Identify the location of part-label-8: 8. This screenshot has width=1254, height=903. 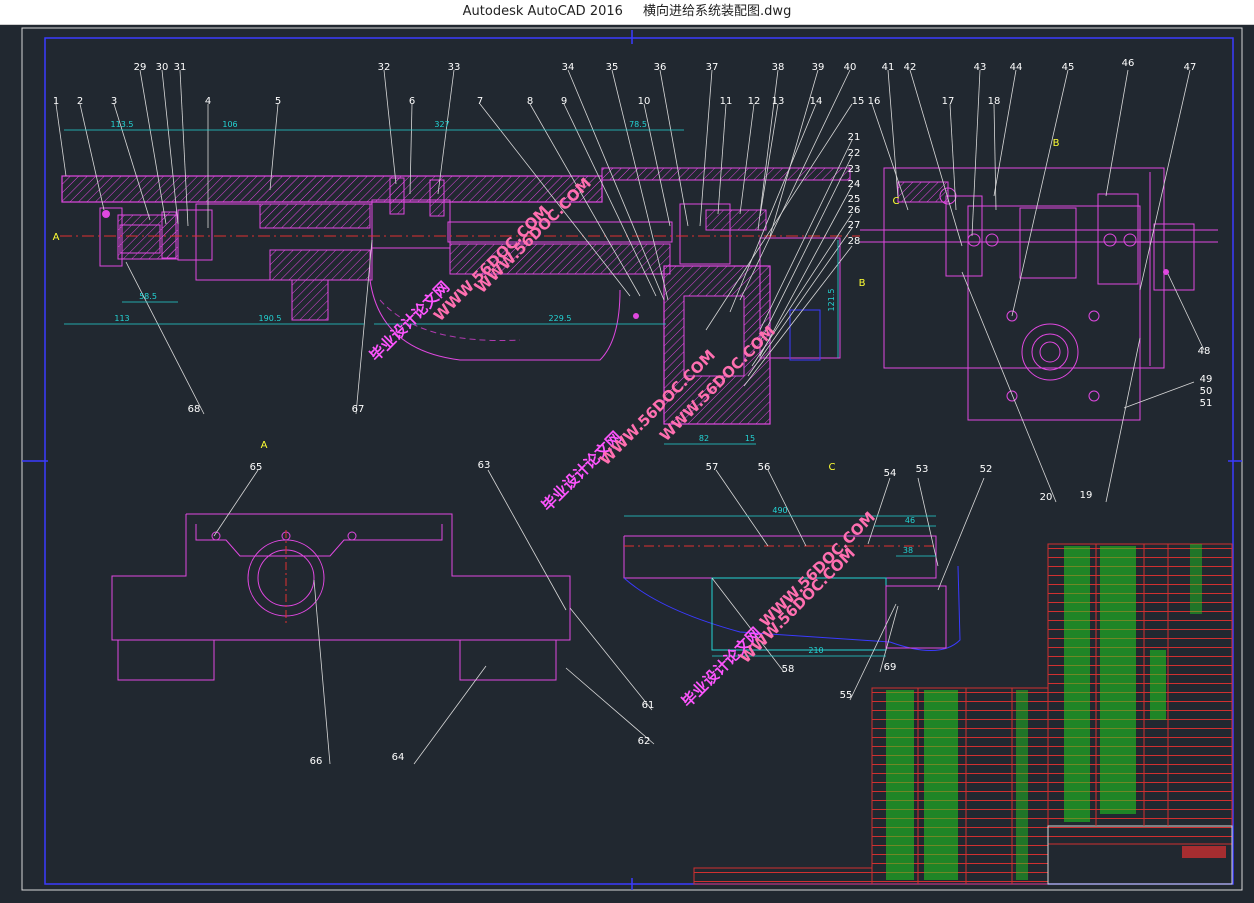
(530, 101).